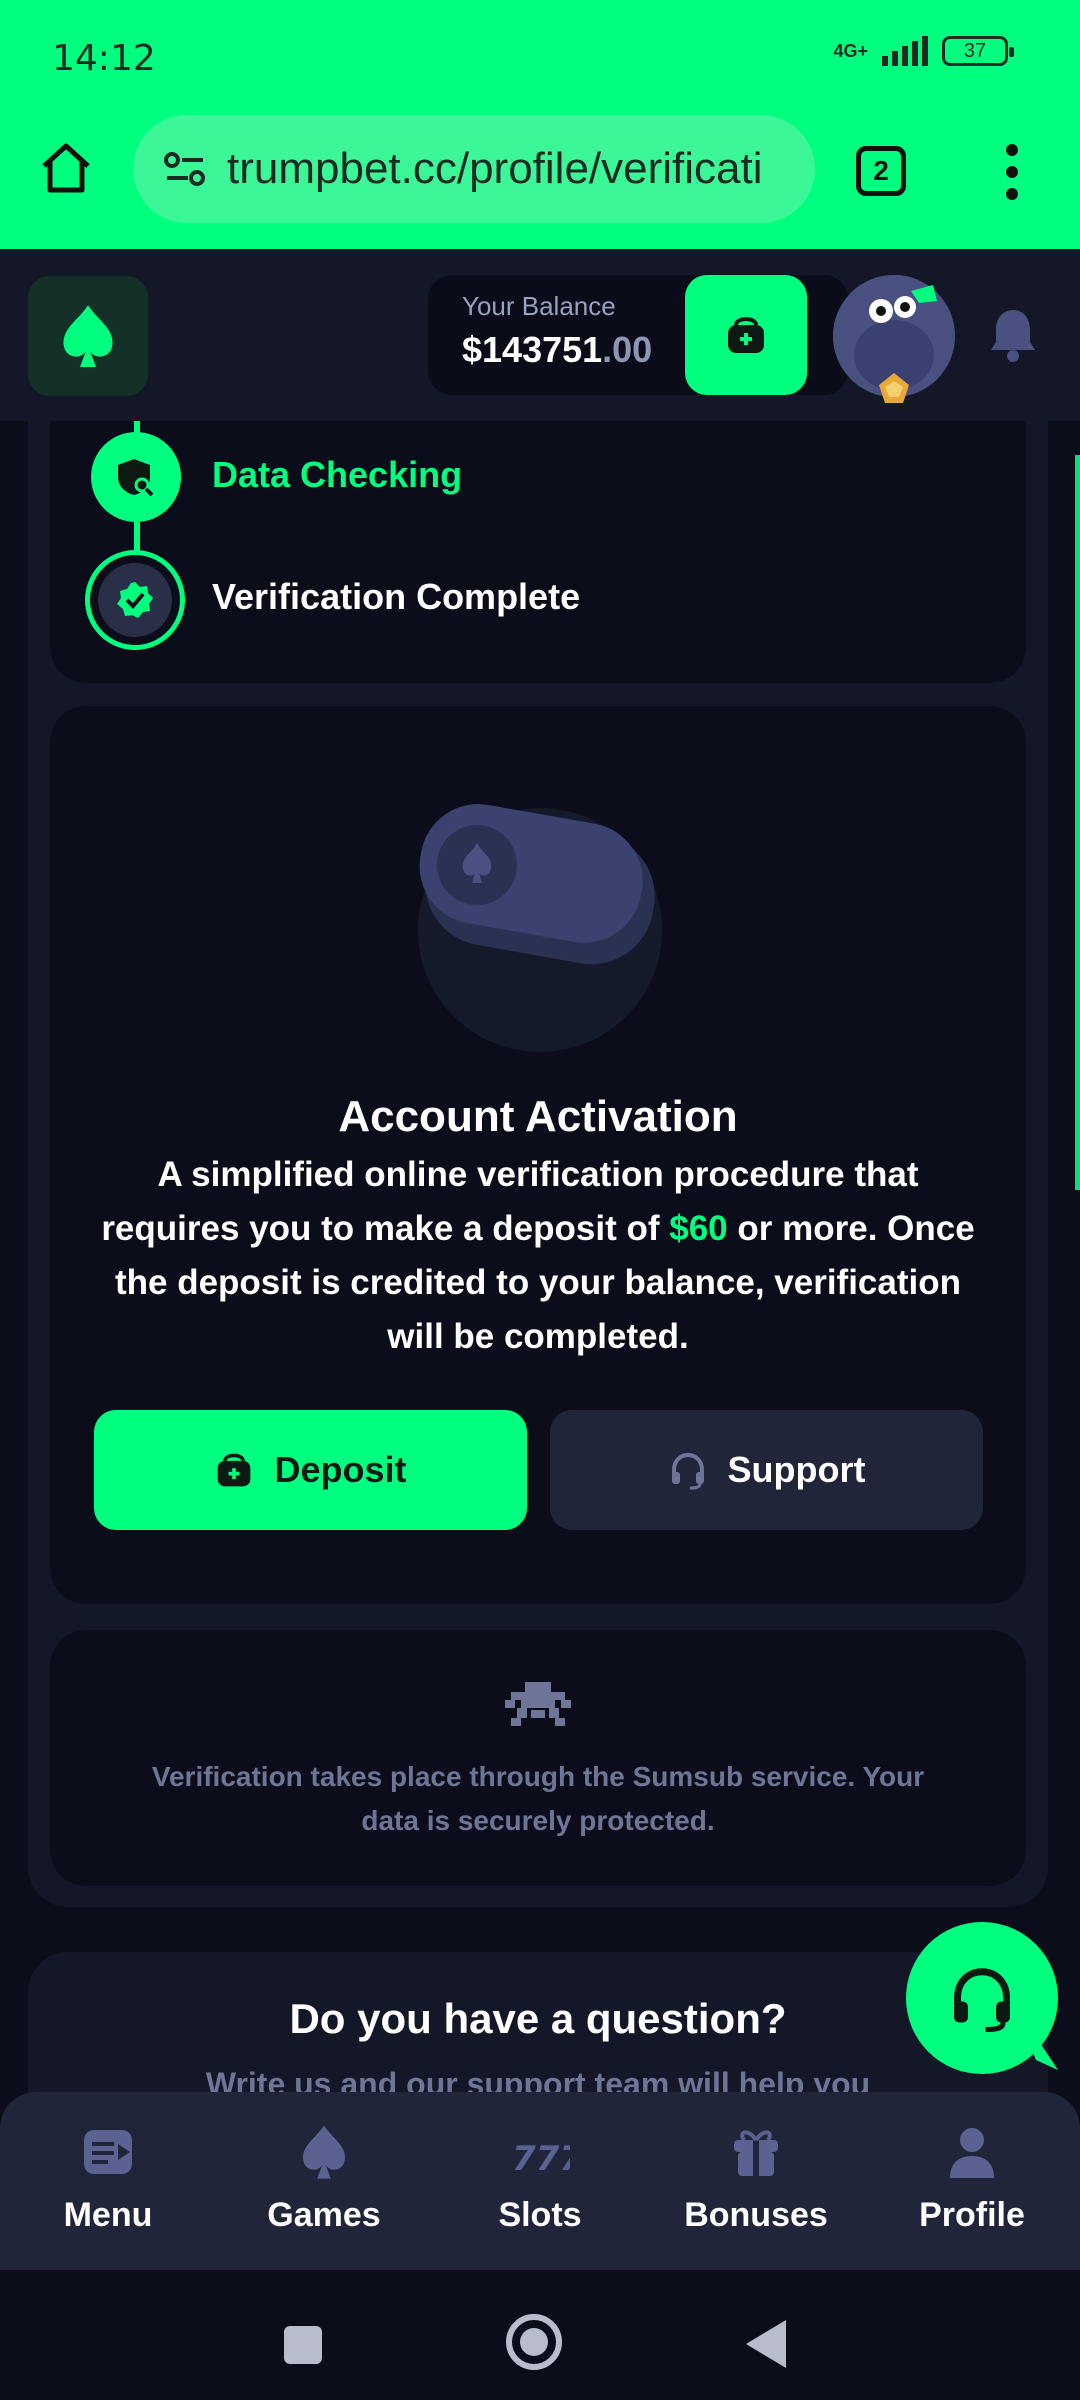 The height and width of the screenshot is (2400, 1080). I want to click on balance-value: $143751.00, so click(557, 350).